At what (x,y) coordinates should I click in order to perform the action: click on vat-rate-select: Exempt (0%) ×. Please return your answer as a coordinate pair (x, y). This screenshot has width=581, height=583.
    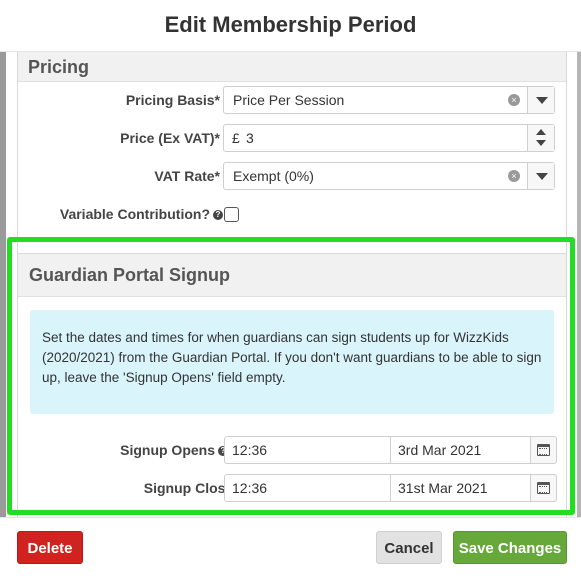
    Looking at the image, I should click on (389, 176).